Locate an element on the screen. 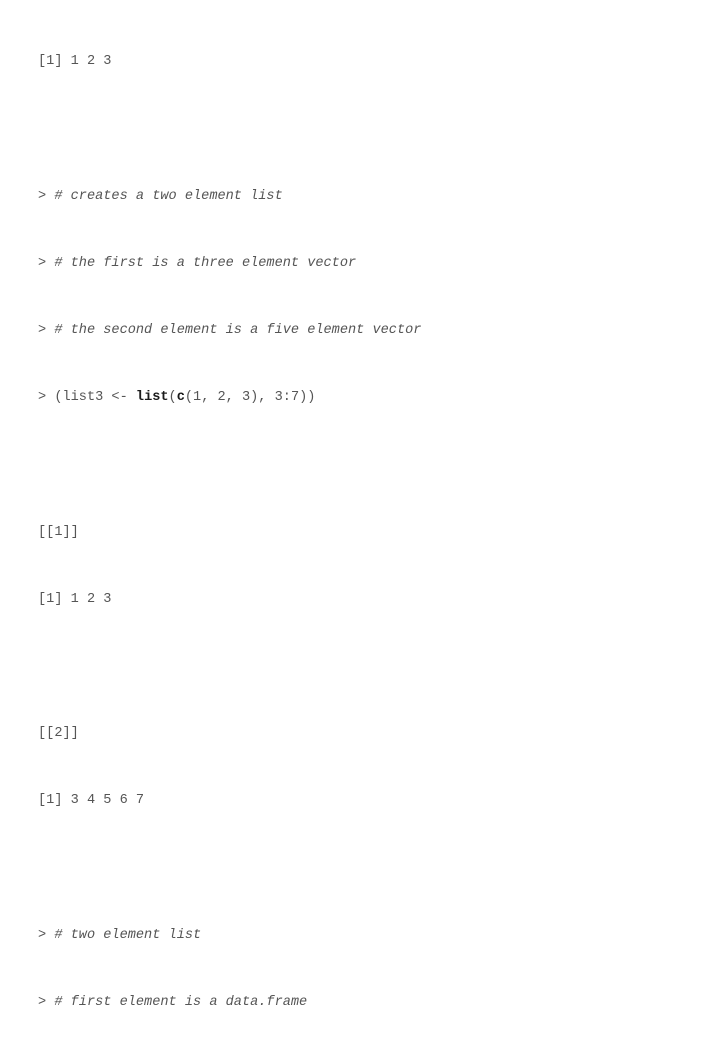 This screenshot has width=709, height=1056. comment-text: # first element is a data.frame is located at coordinates (181, 1003).